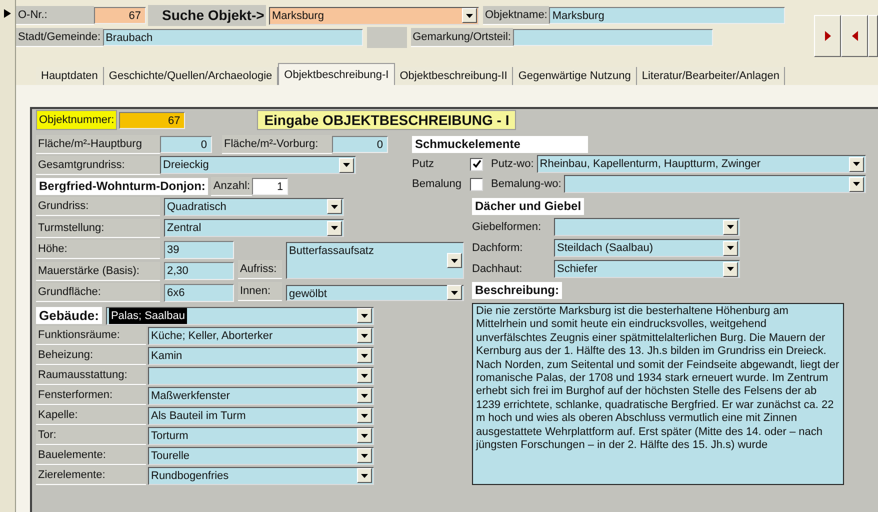 The width and height of the screenshot is (878, 512). Describe the element at coordinates (91, 435) in the screenshot. I see `field-label: Tor:` at that location.